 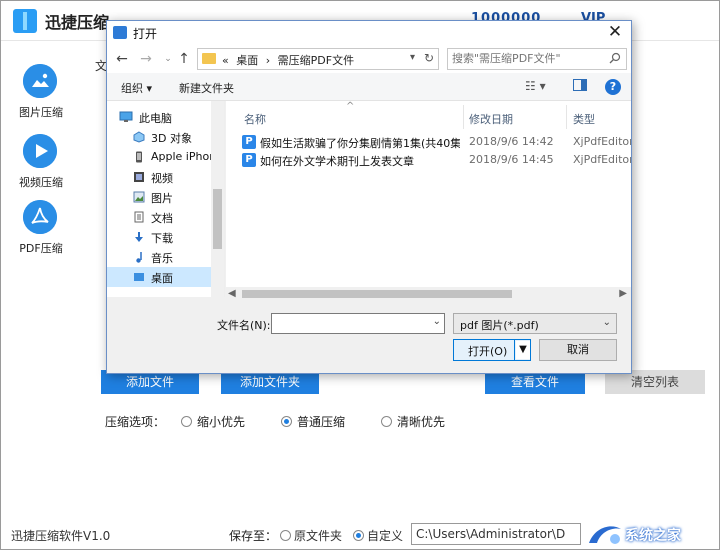 I want to click on pdf-icon, so click(x=40, y=217).